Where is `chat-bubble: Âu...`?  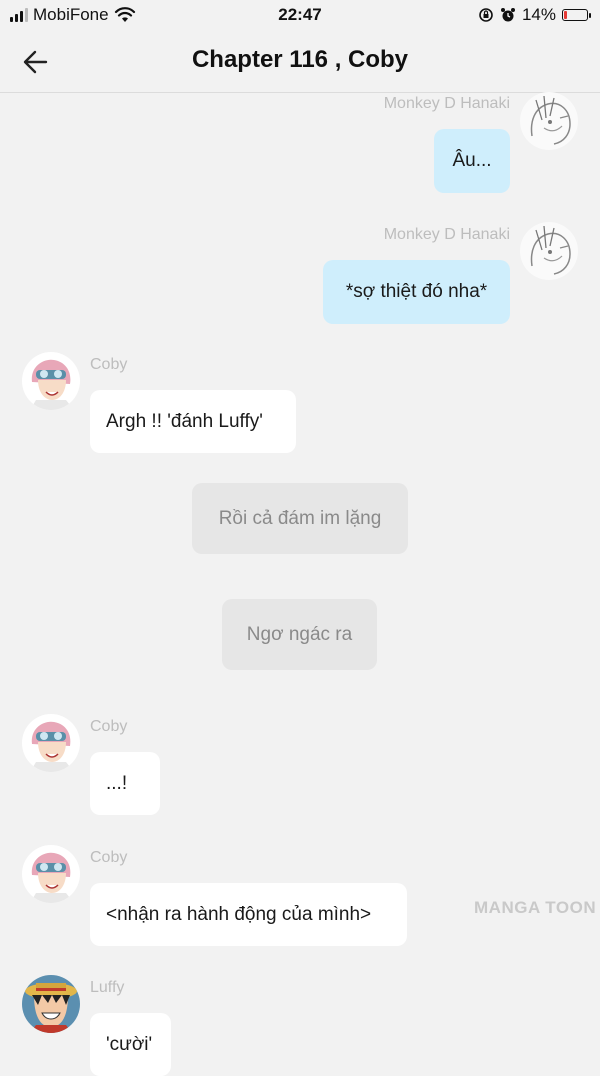
chat-bubble: Âu... is located at coordinates (472, 161).